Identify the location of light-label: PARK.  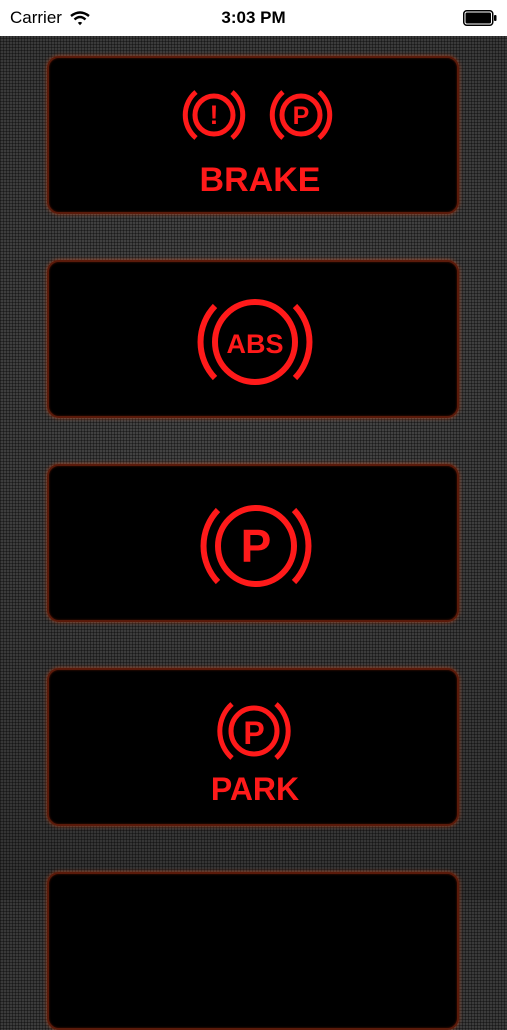
(255, 789).